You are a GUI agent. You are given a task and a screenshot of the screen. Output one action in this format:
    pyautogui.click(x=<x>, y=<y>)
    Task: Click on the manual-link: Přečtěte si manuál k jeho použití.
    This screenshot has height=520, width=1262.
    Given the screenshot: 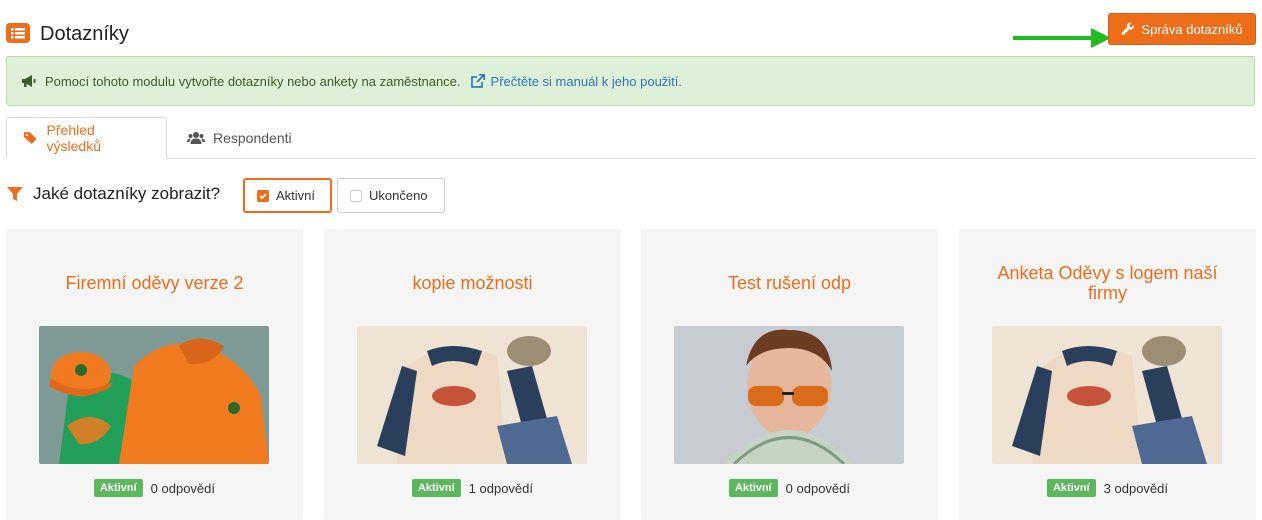 What is the action you would take?
    pyautogui.click(x=576, y=81)
    